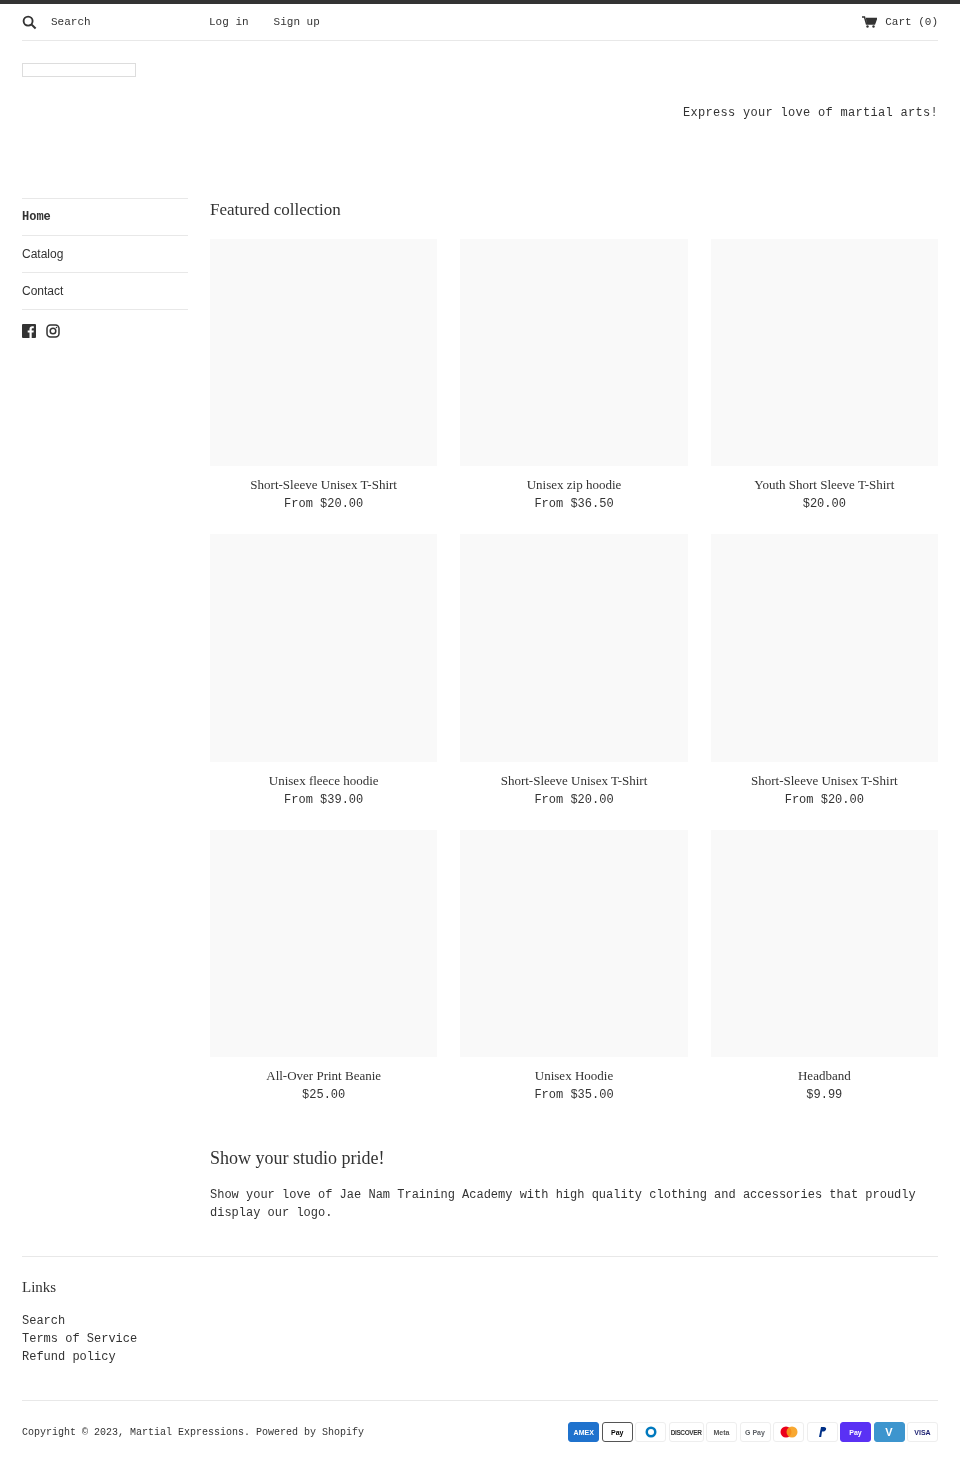 This screenshot has height=1470, width=960. Describe the element at coordinates (29, 22) in the screenshot. I see `search-icon` at that location.